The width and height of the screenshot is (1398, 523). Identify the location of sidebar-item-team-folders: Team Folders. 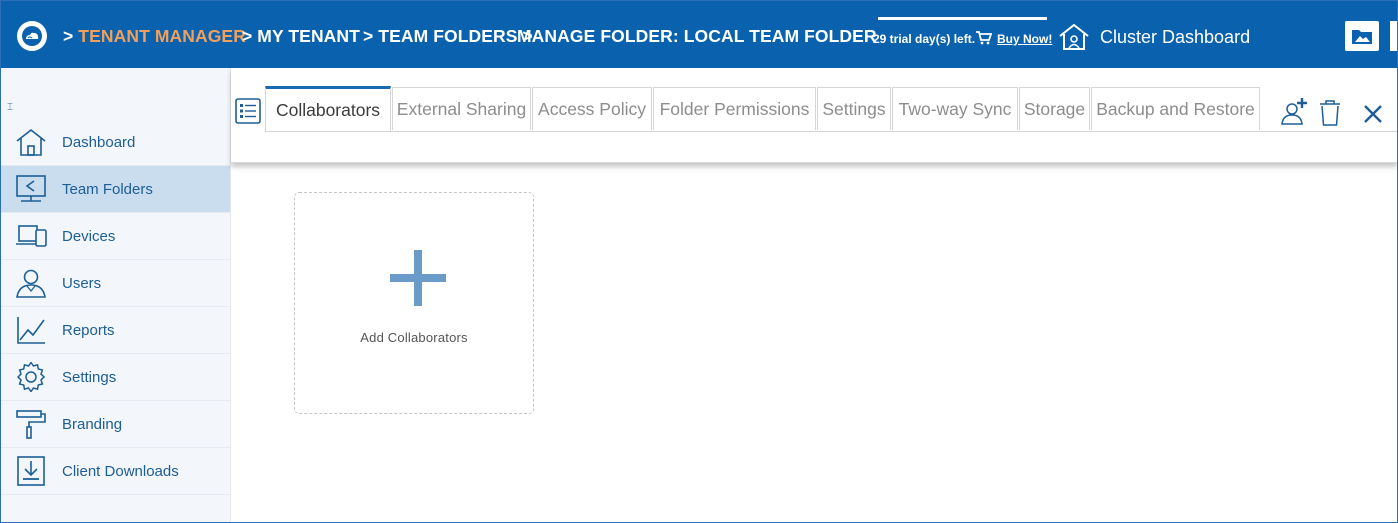
(115, 189).